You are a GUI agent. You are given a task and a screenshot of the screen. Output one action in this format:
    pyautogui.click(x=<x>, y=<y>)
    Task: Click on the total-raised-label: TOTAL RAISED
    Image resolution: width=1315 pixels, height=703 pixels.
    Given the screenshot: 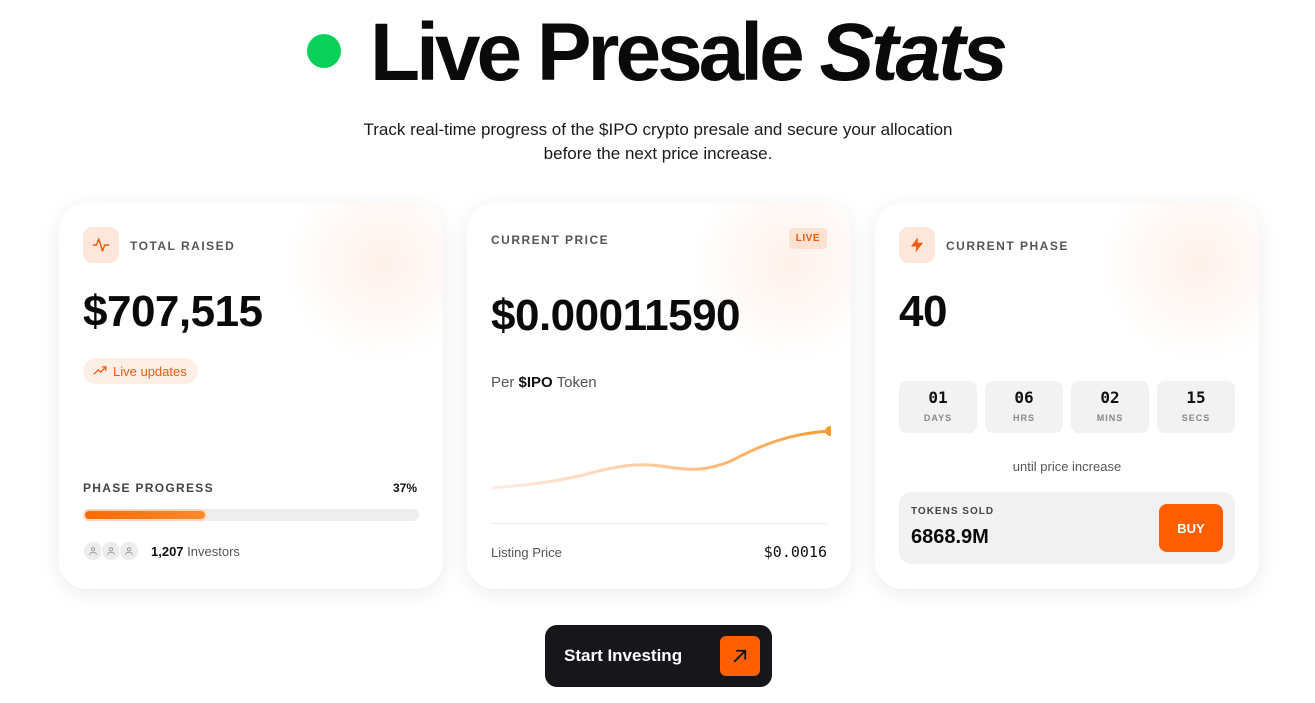 What is the action you would take?
    pyautogui.click(x=183, y=246)
    